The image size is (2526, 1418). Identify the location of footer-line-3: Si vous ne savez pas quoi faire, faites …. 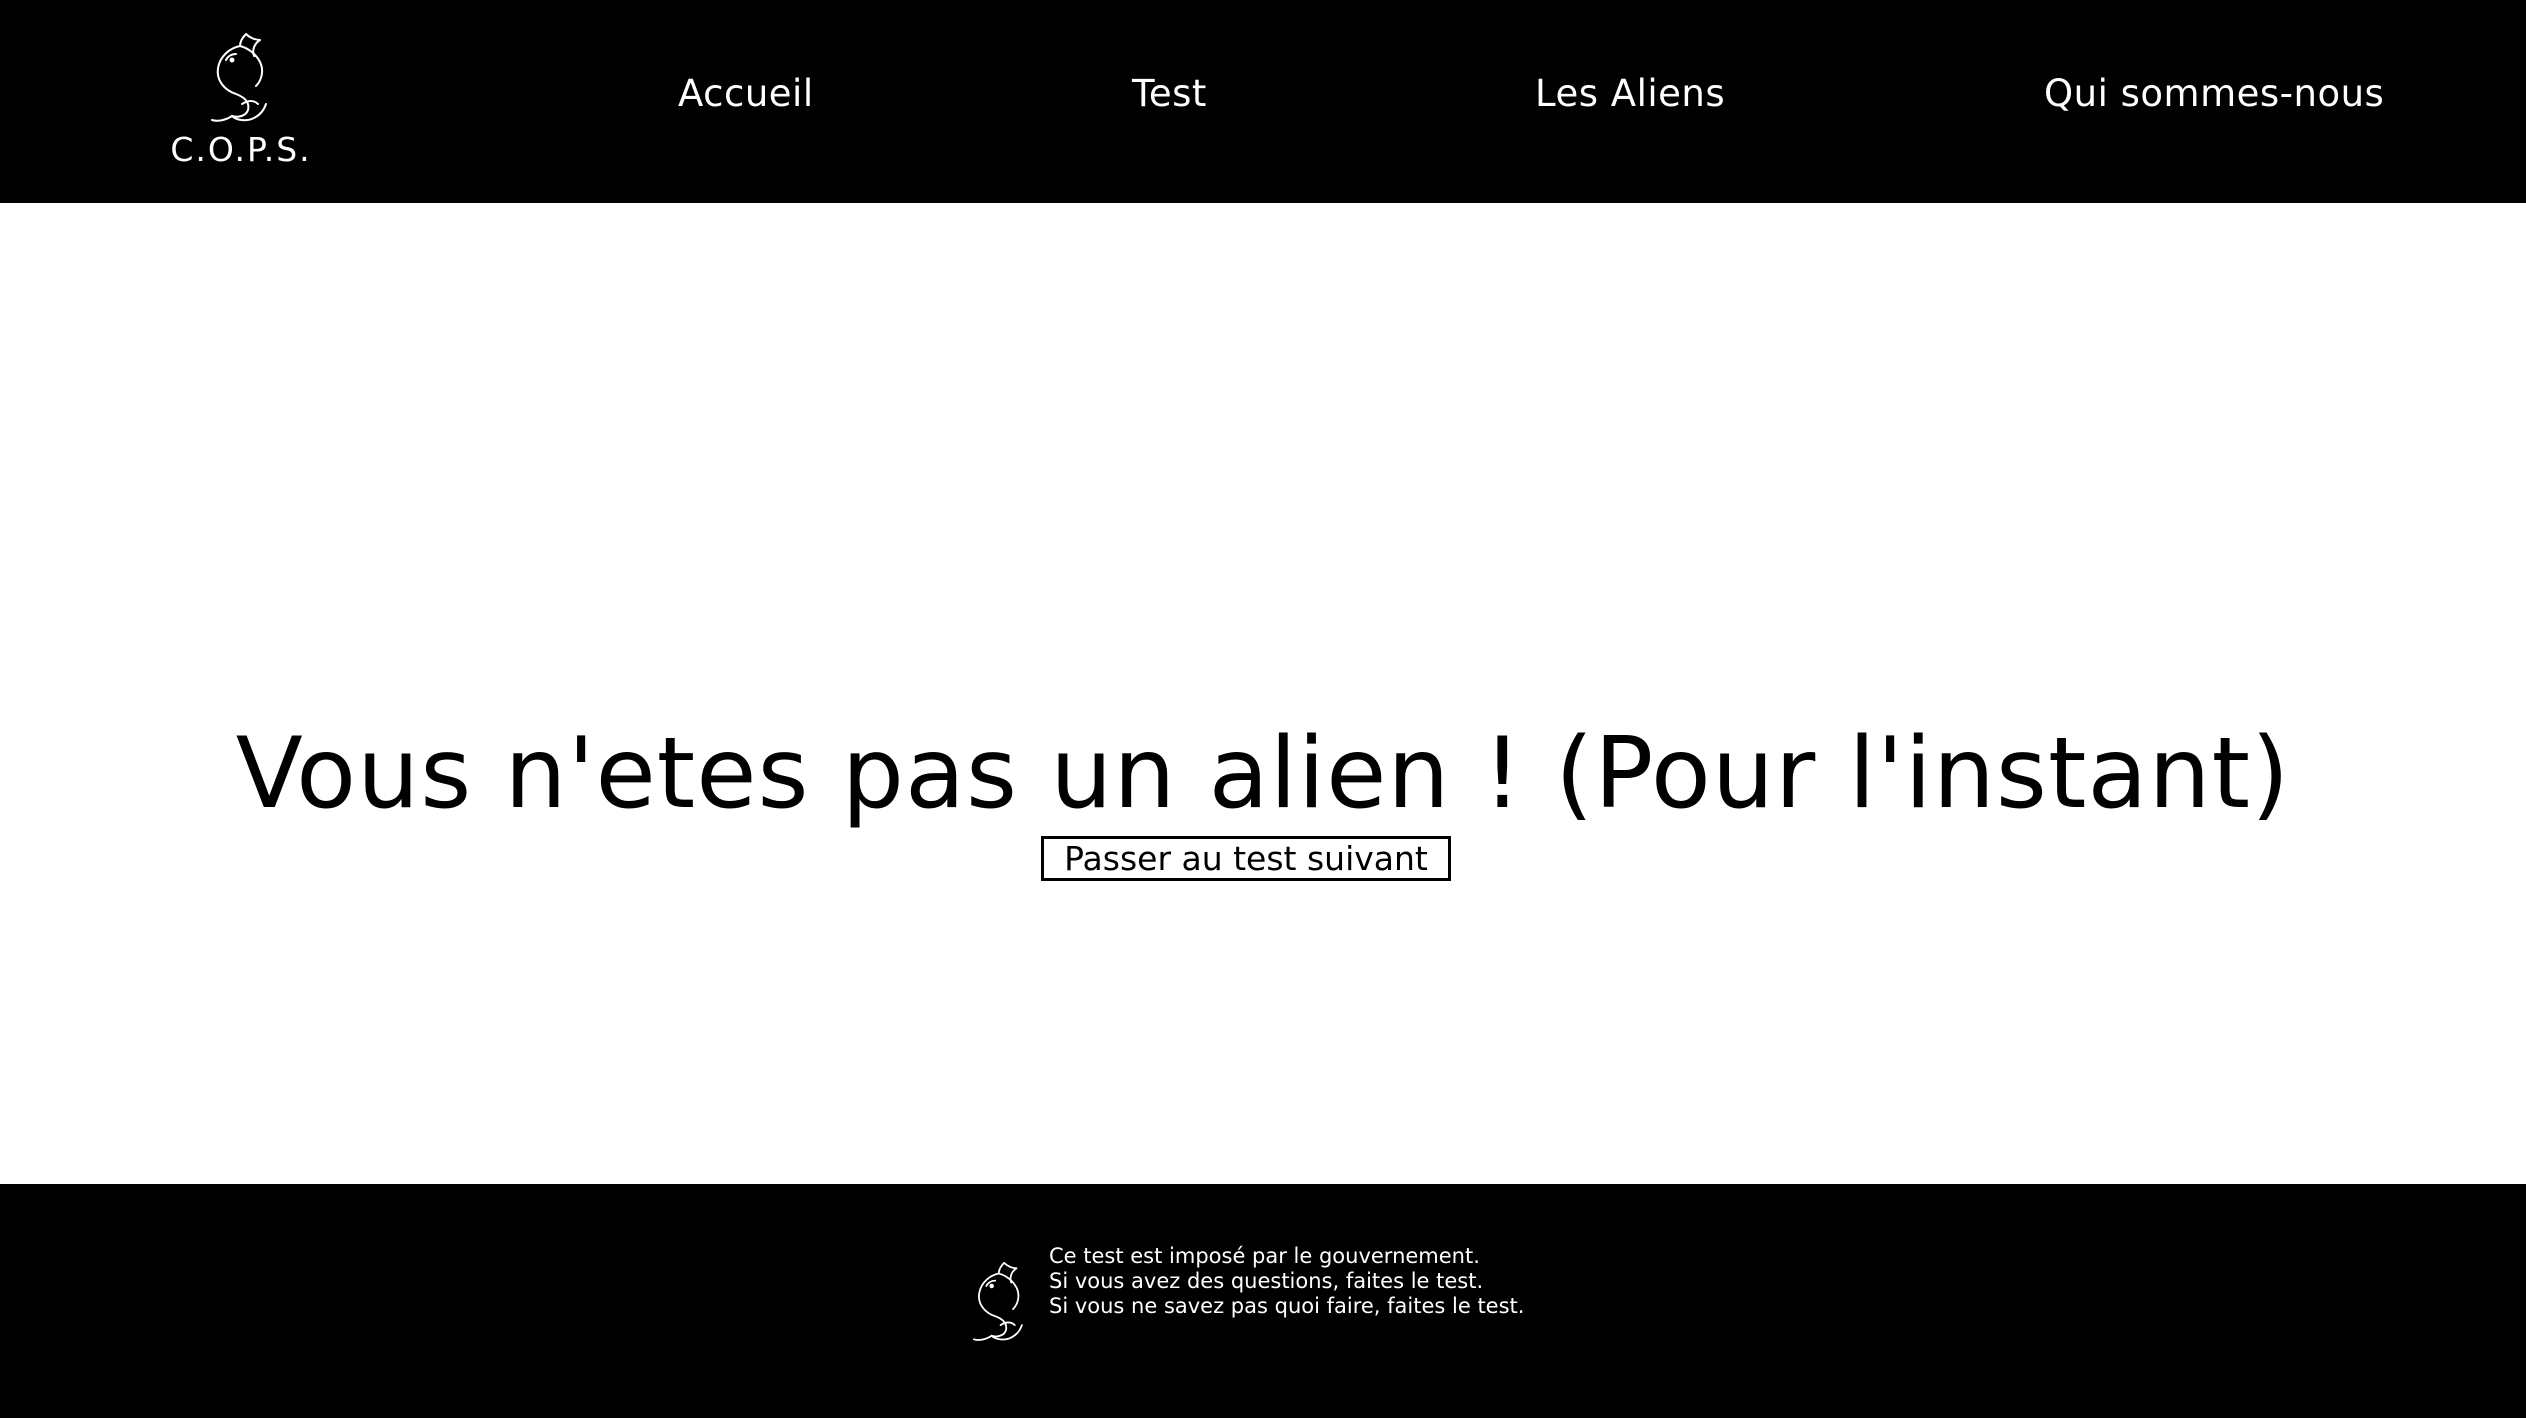
(1287, 1306).